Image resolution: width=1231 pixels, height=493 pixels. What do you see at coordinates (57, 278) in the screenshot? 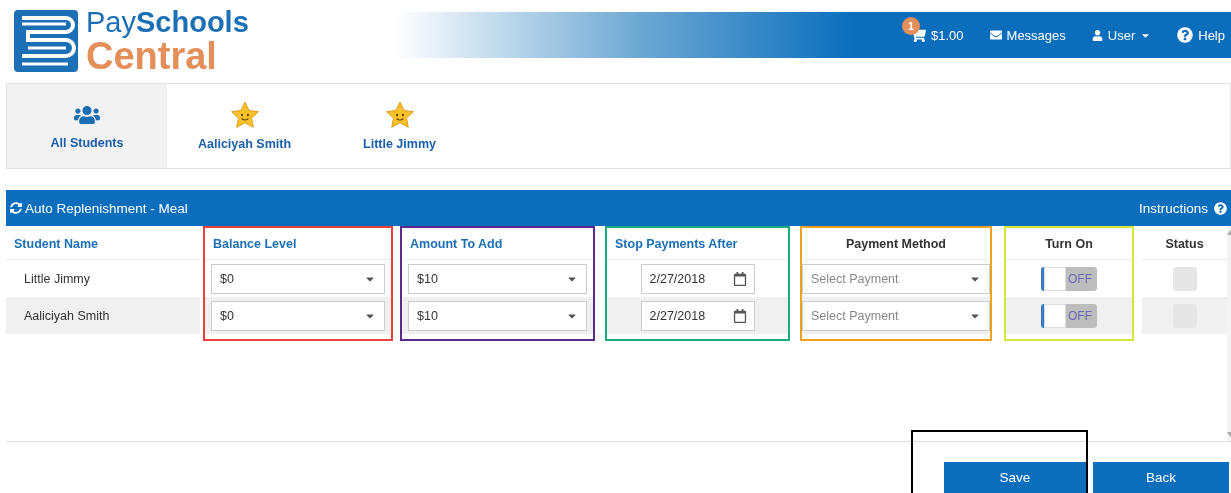
I see `student-name: Little Jimmy` at bounding box center [57, 278].